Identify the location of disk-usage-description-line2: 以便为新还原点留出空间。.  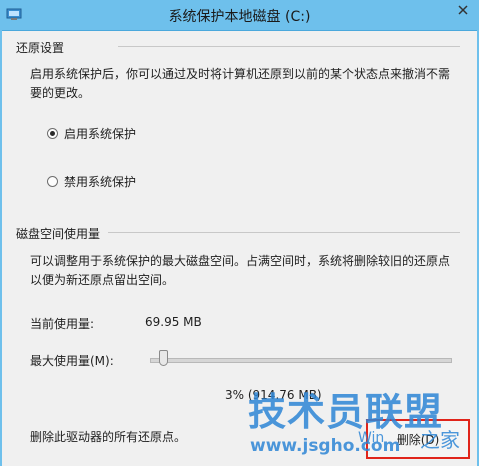
(102, 280).